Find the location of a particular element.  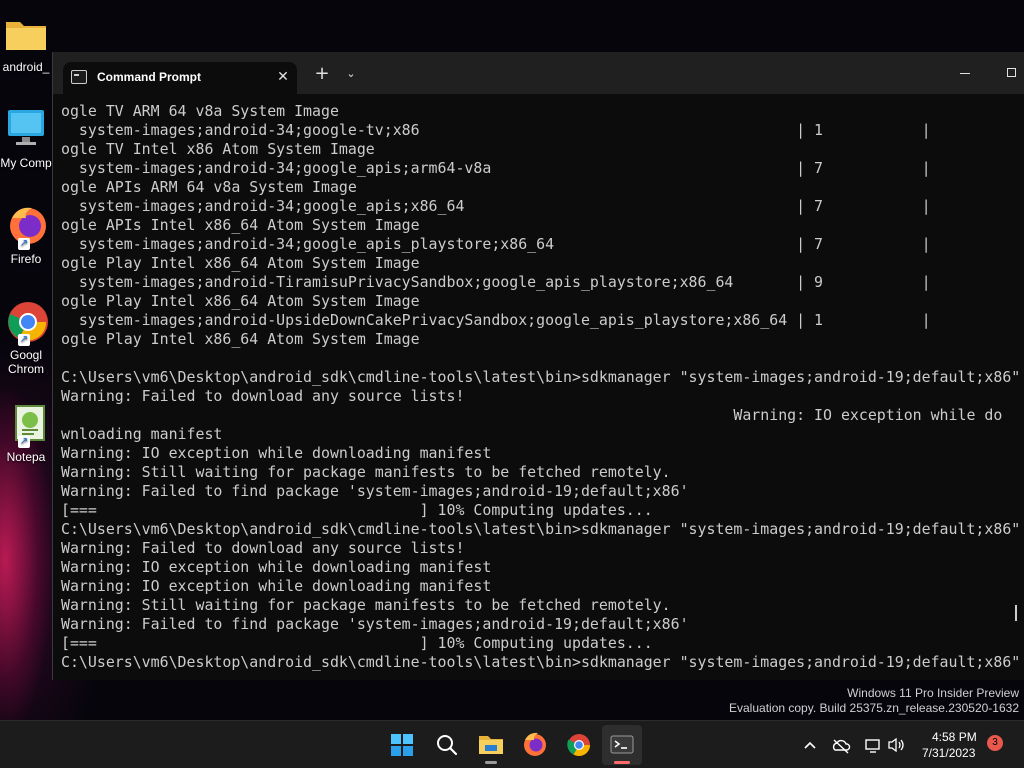

console-line: ogle APIs ARM 64 v8a System Image is located at coordinates (209, 187).